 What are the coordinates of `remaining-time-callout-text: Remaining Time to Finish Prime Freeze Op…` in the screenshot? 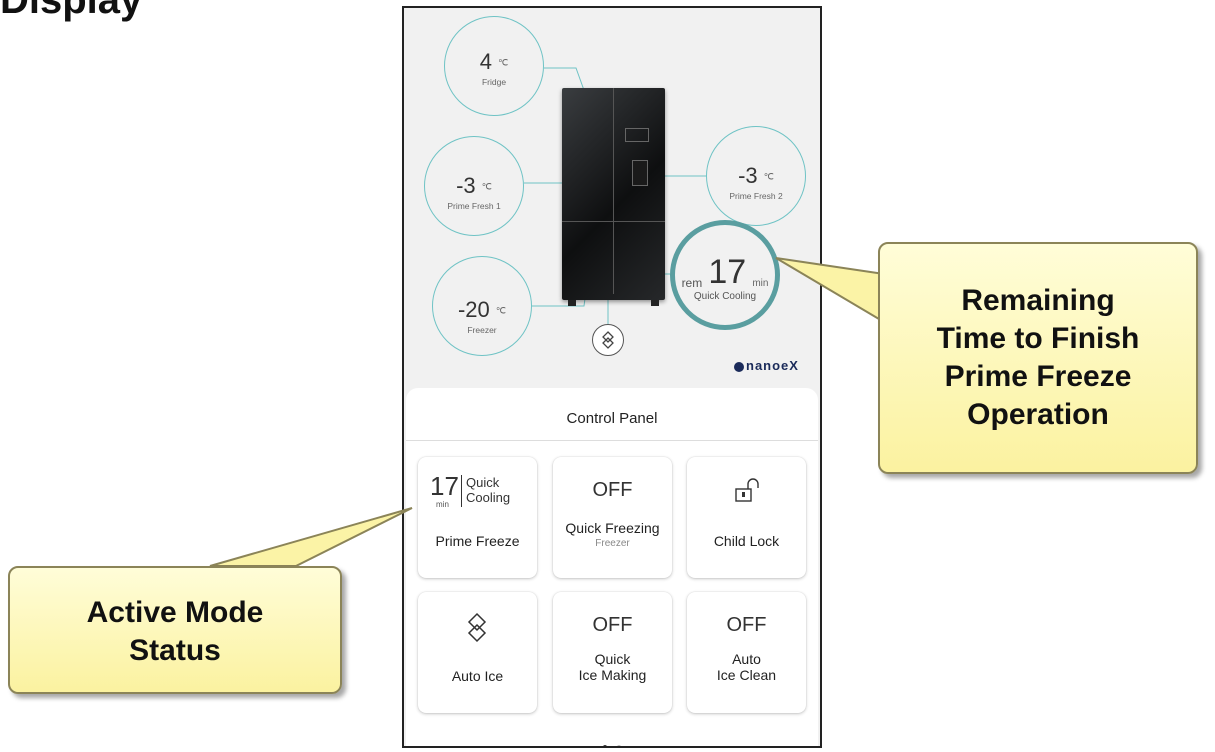 It's located at (1038, 357).